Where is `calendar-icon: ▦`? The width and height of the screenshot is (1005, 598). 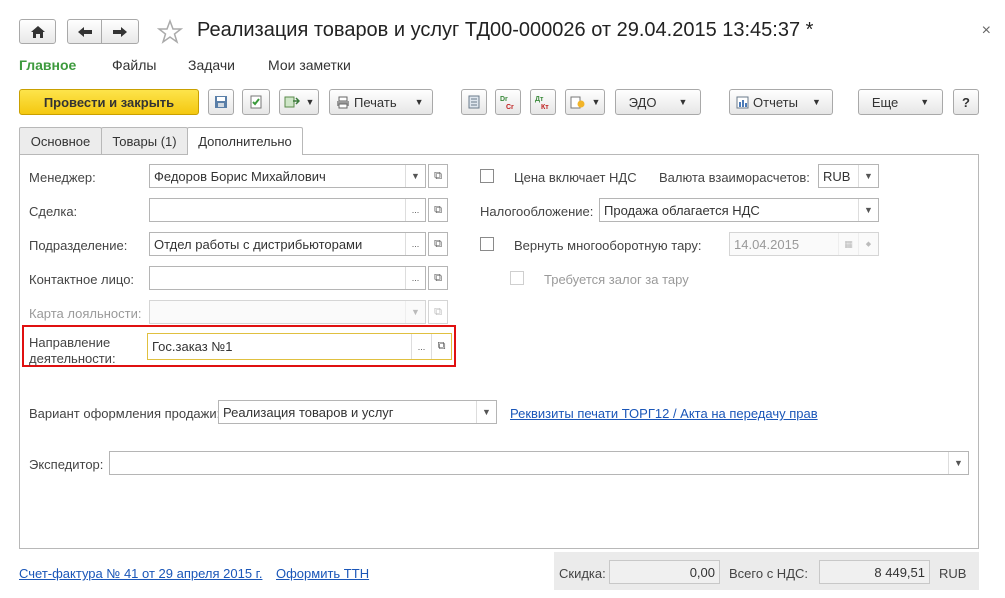
calendar-icon: ▦ is located at coordinates (848, 244).